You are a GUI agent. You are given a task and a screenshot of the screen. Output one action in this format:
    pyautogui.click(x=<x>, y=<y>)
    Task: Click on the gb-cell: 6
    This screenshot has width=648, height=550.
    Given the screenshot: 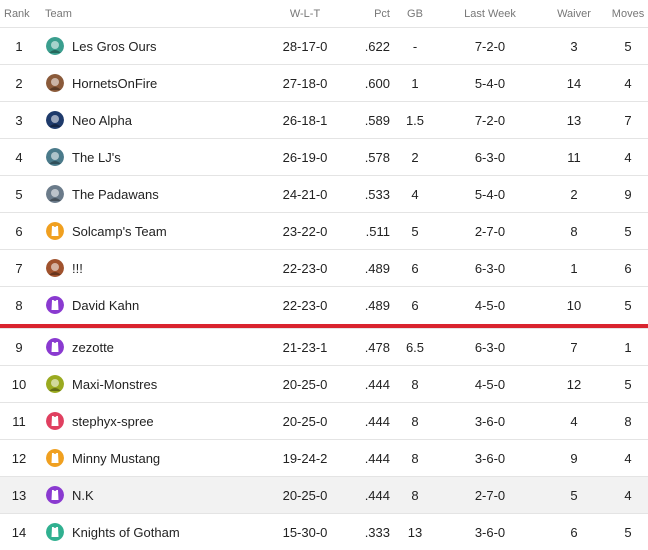 What is the action you would take?
    pyautogui.click(x=415, y=268)
    